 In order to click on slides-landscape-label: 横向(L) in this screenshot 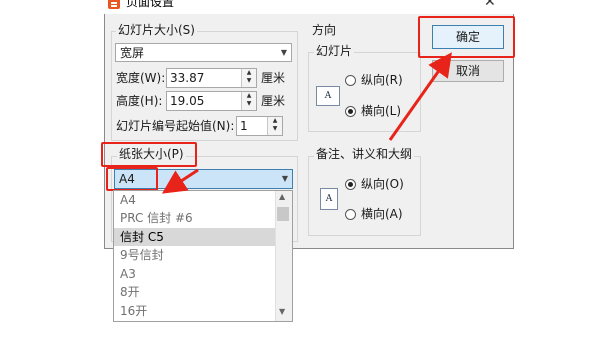, I will do `click(381, 111)`.